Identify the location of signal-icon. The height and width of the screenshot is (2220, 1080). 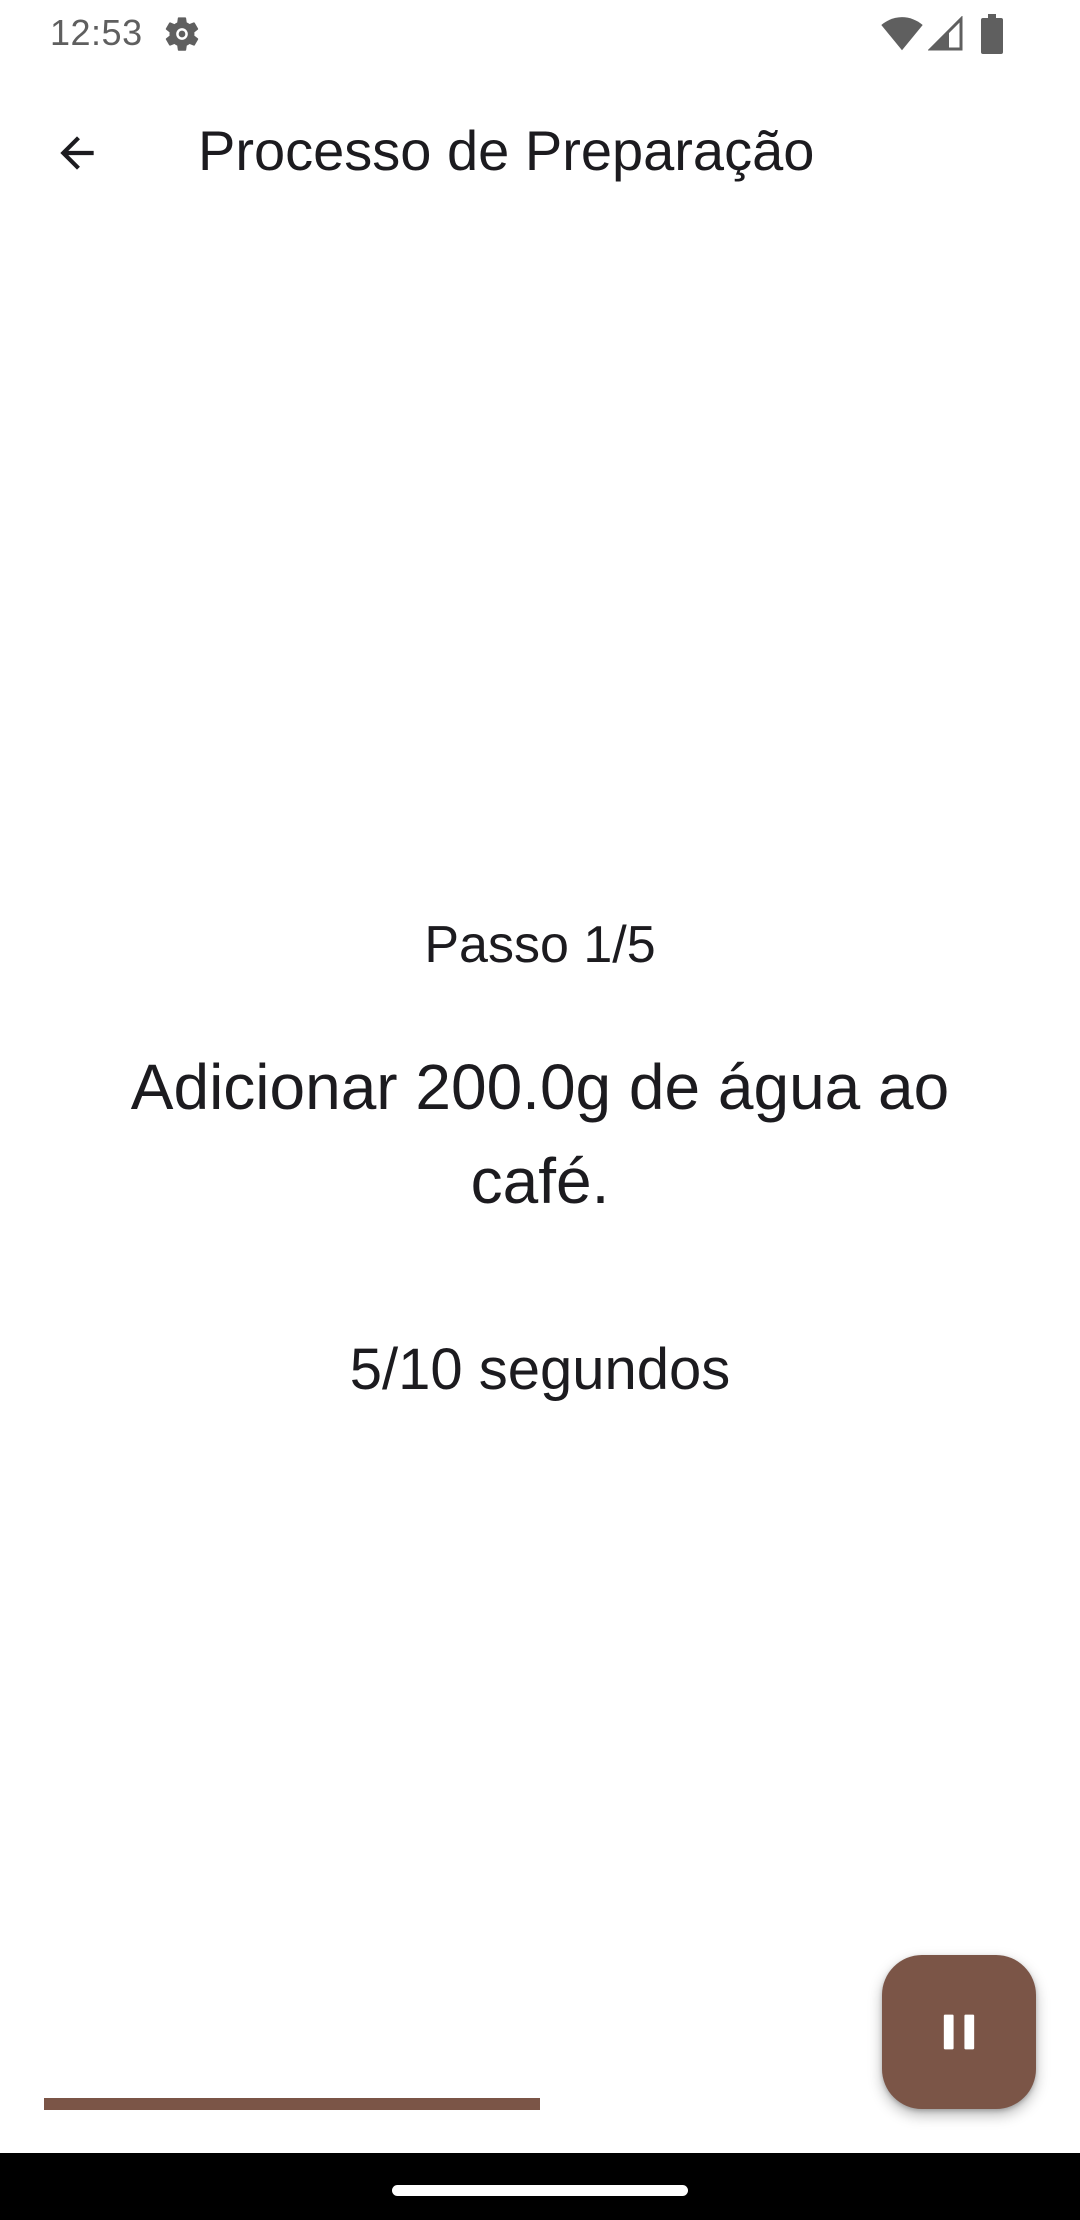
(945, 33).